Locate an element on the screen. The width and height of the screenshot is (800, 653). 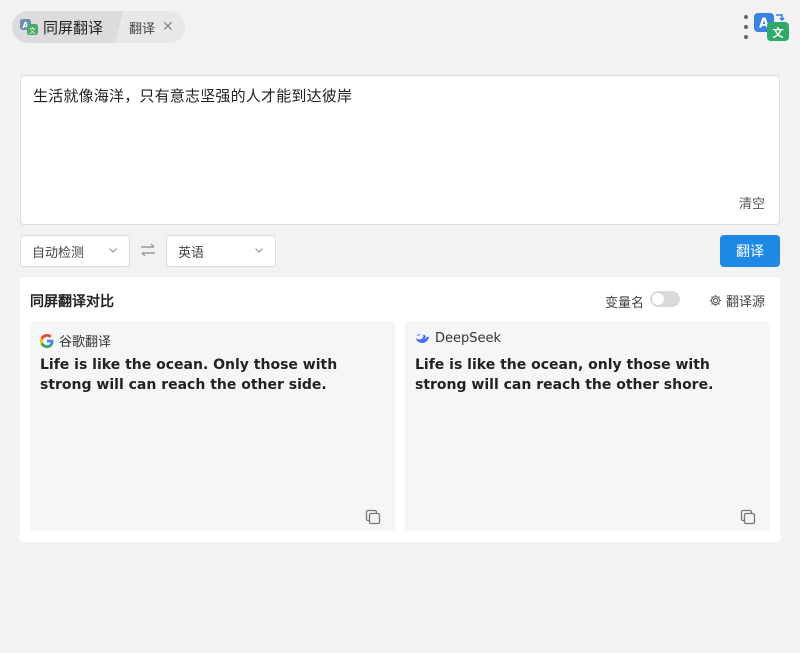
translate-logo-icon: A 文 is located at coordinates (772, 27).